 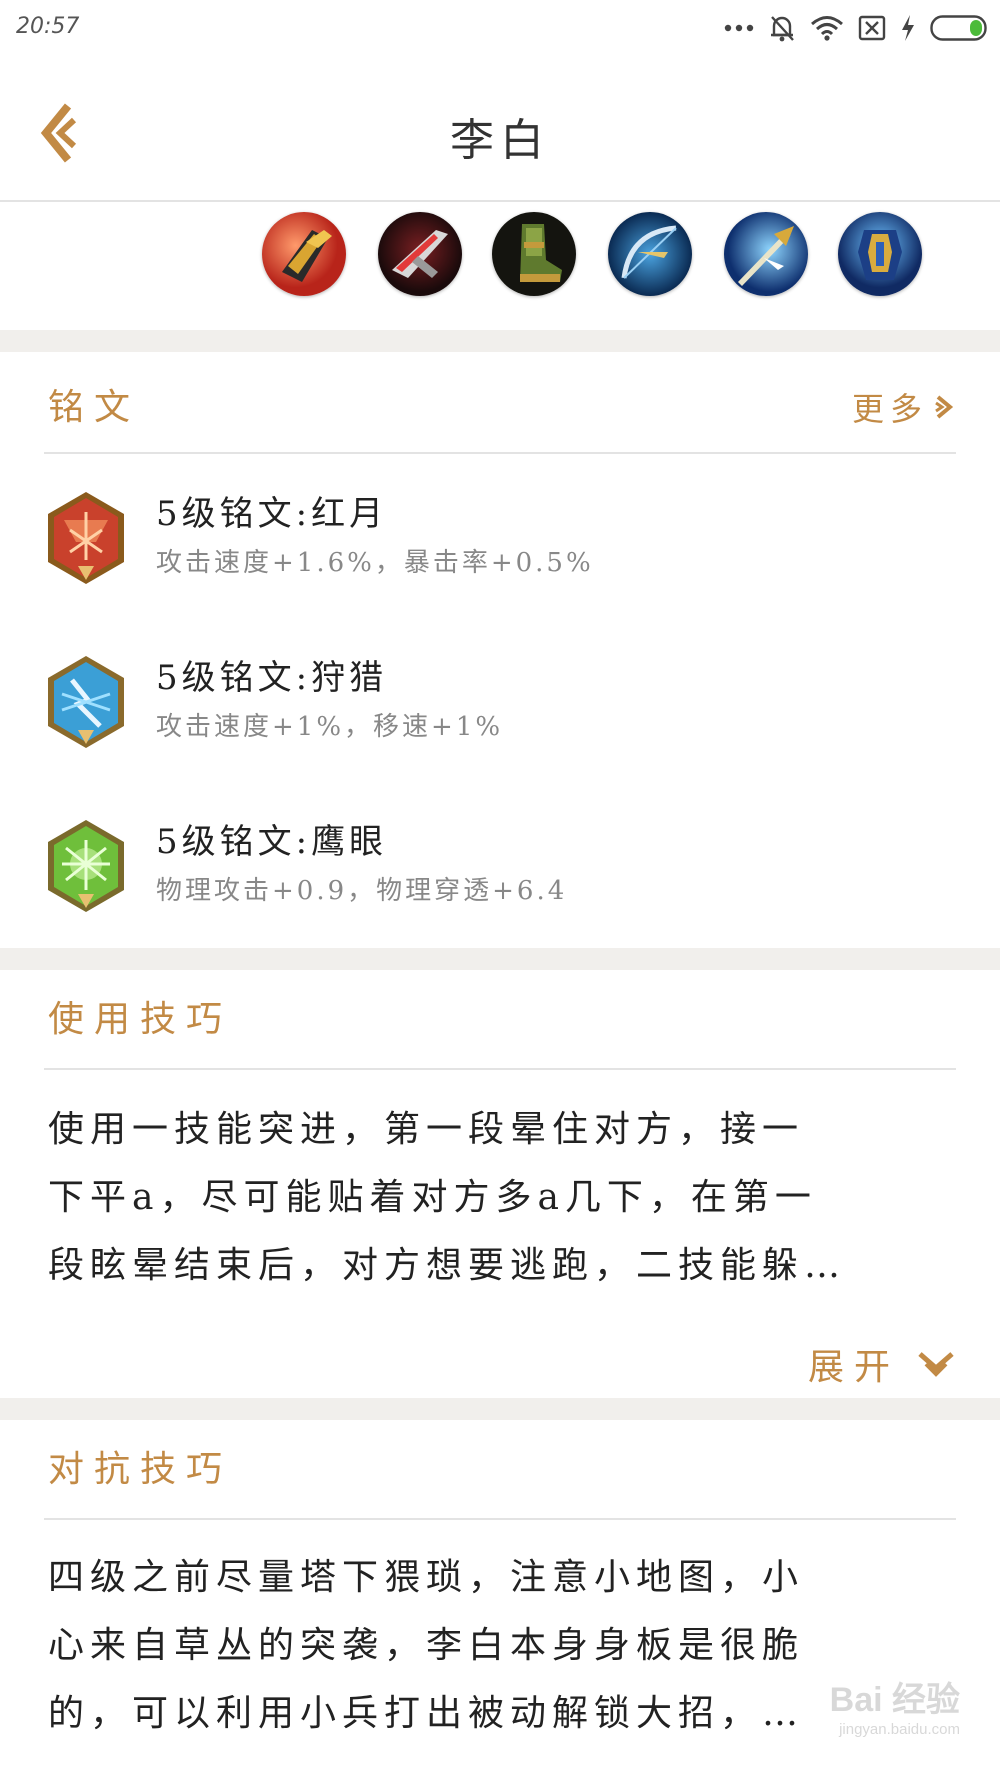 I want to click on status-bar: 20:57, so click(x=500, y=30).